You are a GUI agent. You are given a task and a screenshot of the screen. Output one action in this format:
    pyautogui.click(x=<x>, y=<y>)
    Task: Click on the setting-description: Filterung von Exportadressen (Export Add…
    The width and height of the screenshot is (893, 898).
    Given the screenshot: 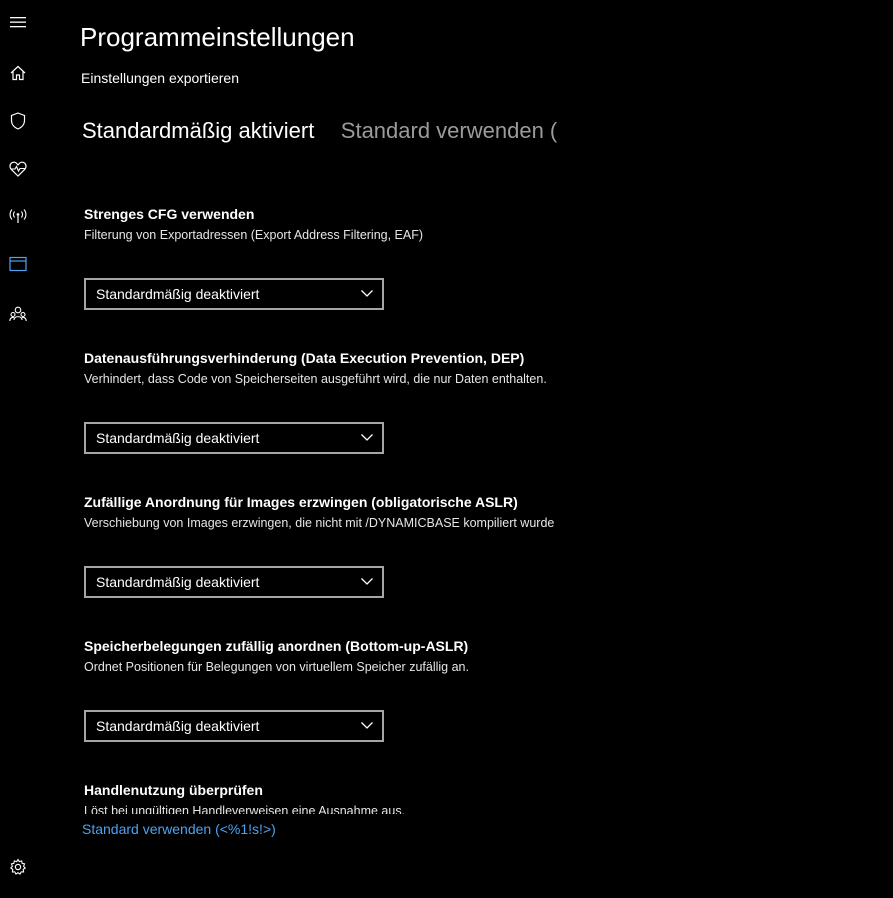 What is the action you would take?
    pyautogui.click(x=254, y=235)
    